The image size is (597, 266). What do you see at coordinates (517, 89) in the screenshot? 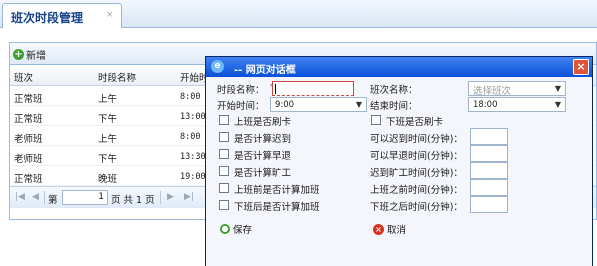
I see `shift-name-select: 选择班次 ▼` at bounding box center [517, 89].